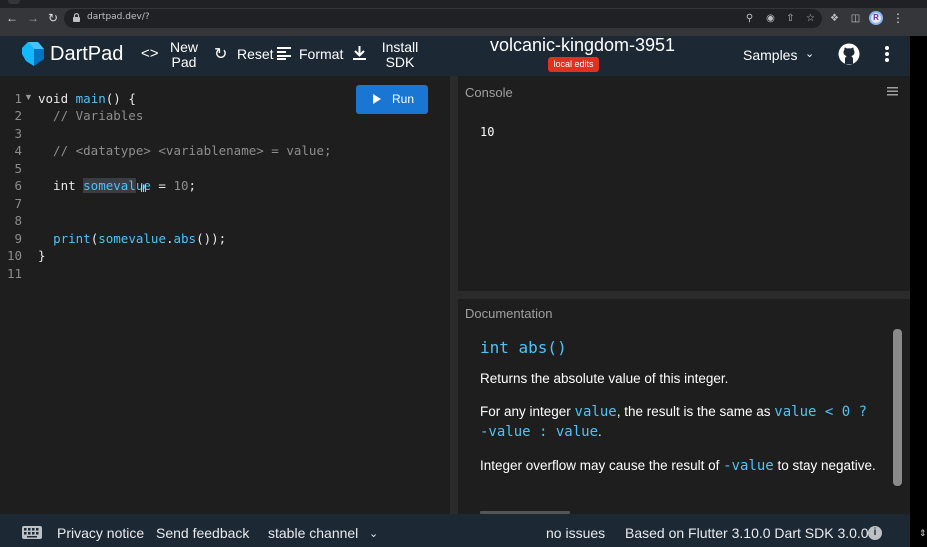  Describe the element at coordinates (150, 53) in the screenshot. I see `code-brackets-icon: <>` at that location.